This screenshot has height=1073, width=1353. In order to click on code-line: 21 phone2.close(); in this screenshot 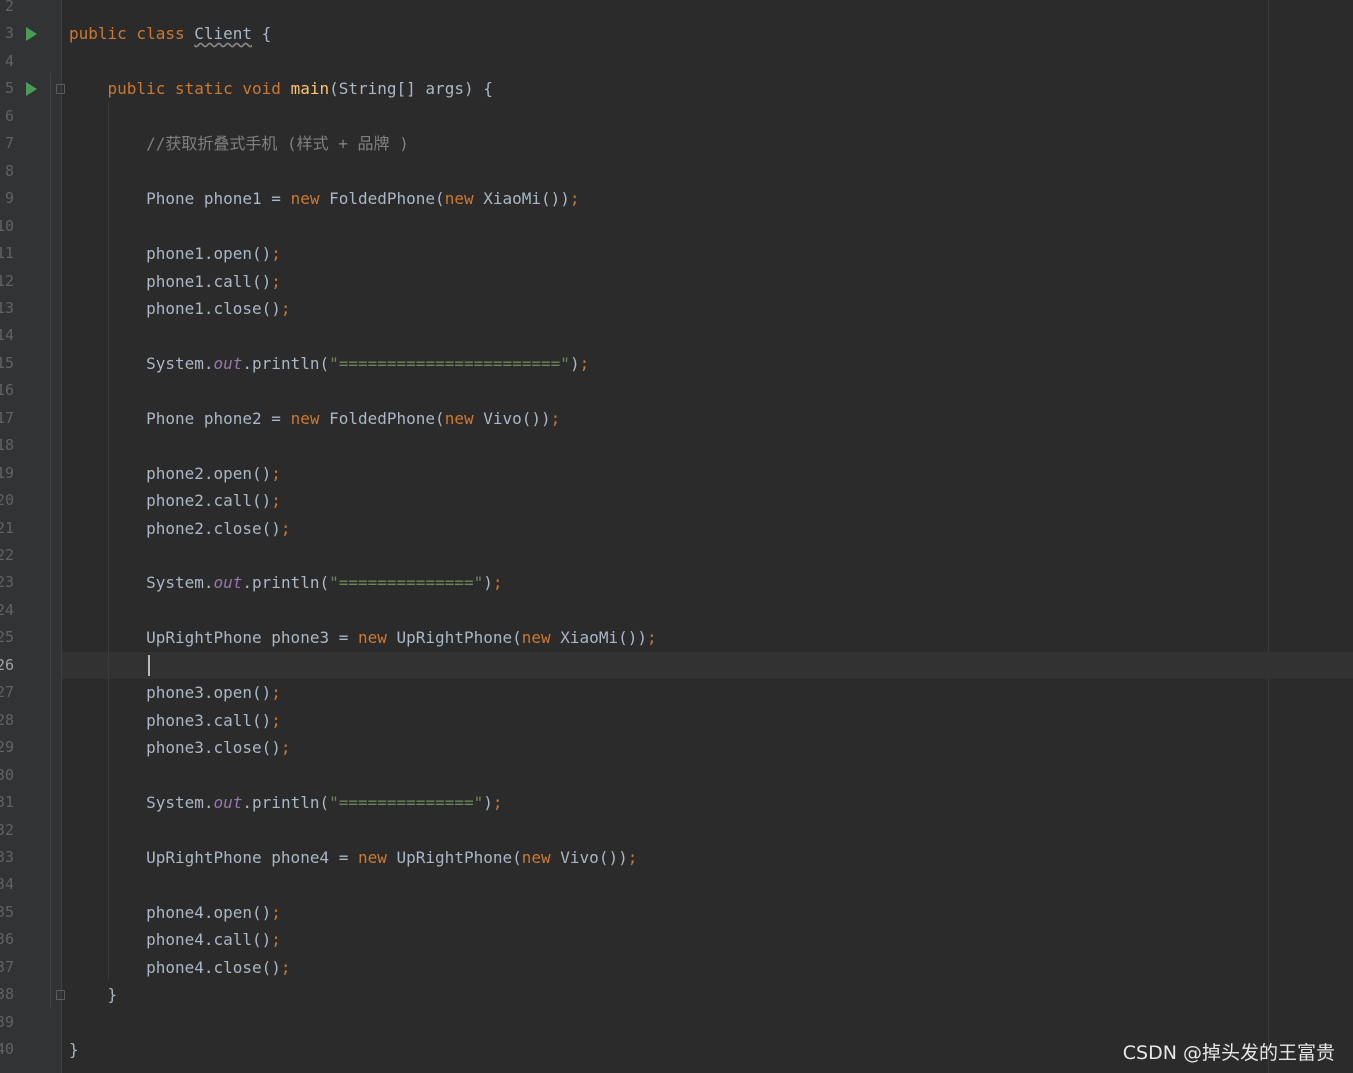, I will do `click(676, 528)`.